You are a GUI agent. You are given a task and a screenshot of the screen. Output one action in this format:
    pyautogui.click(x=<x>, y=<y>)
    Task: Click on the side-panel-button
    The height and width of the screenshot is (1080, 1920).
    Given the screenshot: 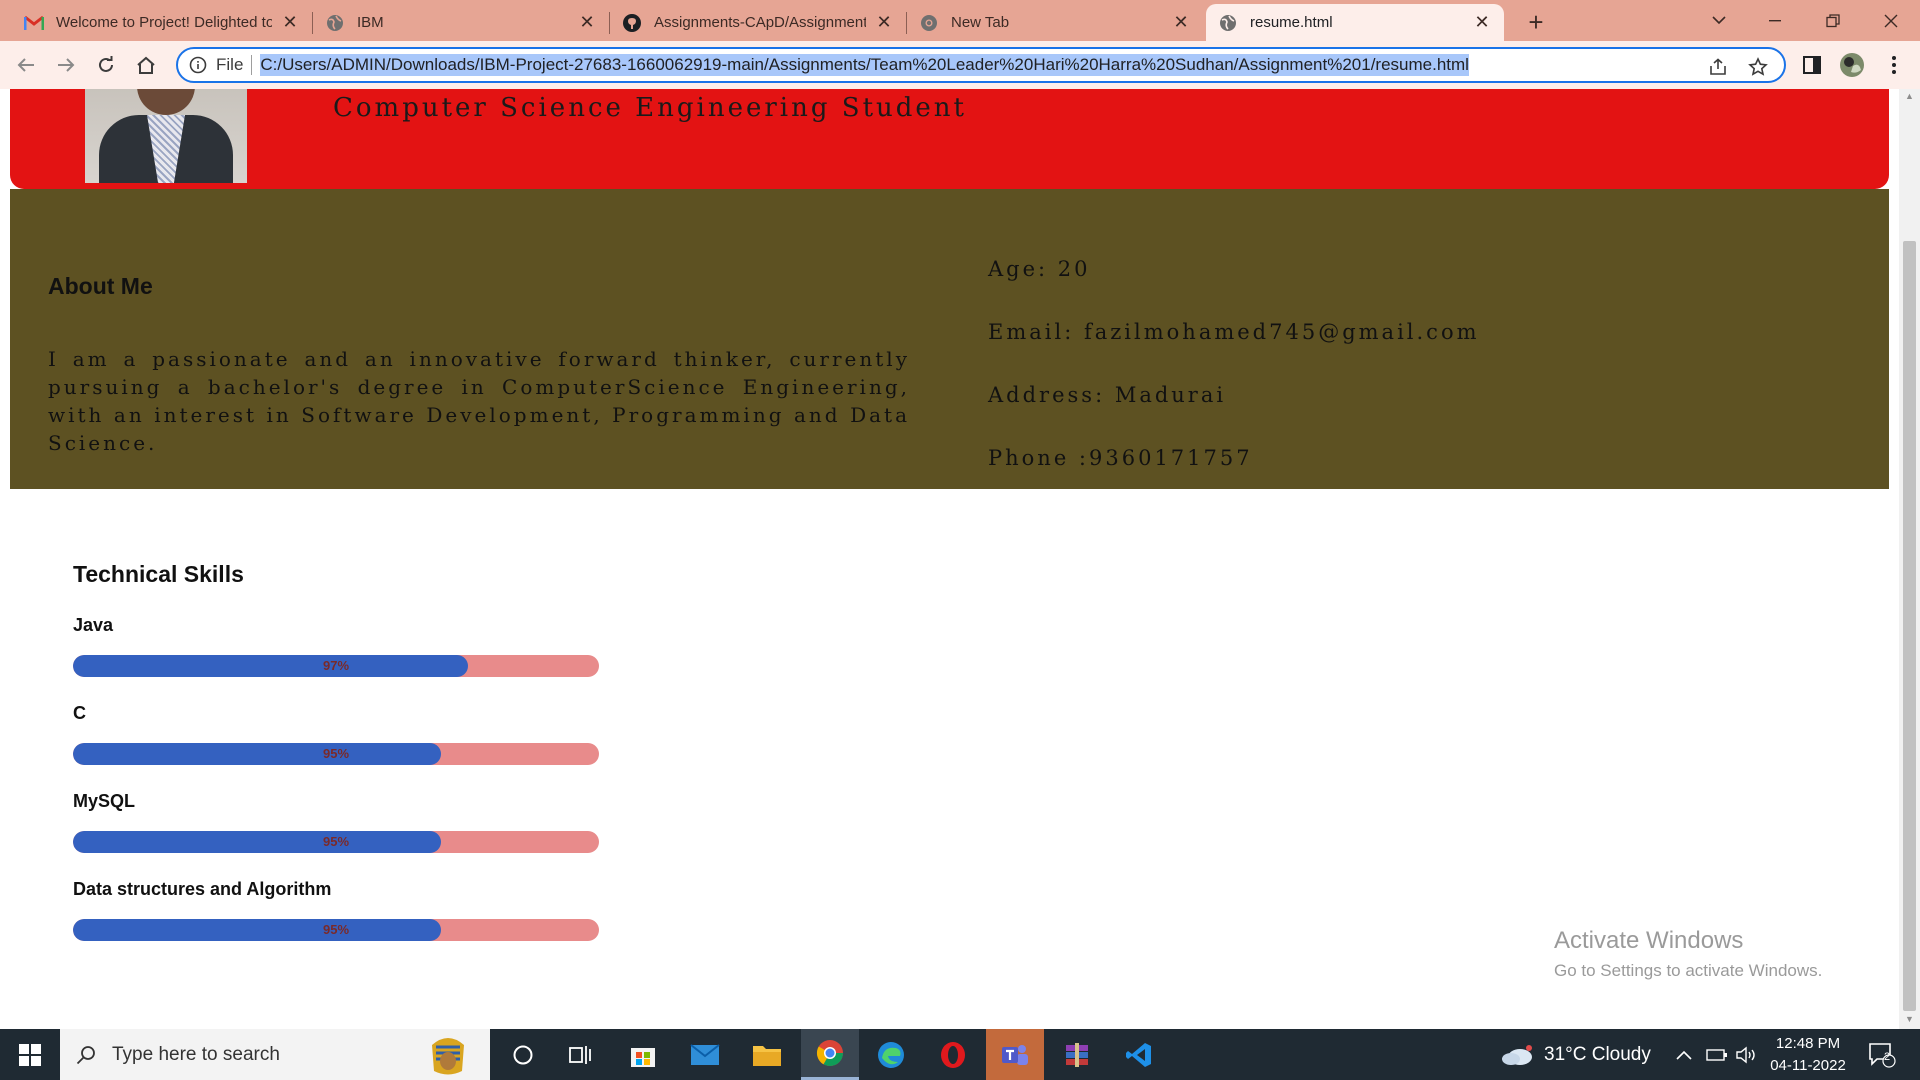 What is the action you would take?
    pyautogui.click(x=1812, y=65)
    